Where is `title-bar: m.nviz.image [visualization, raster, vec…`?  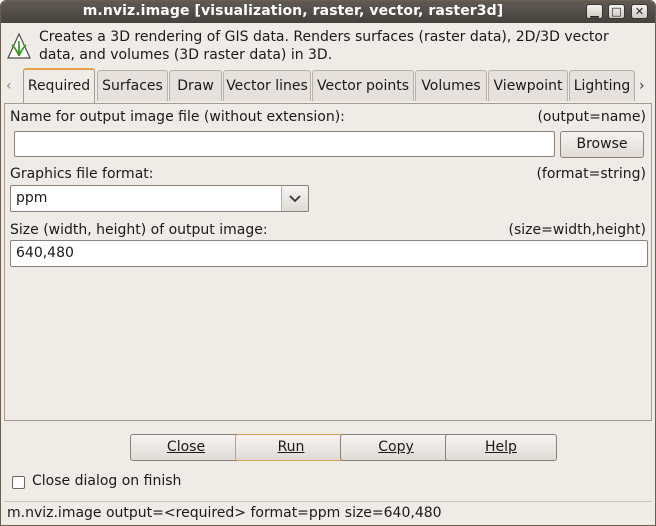
title-bar: m.nviz.image [visualization, raster, vec… is located at coordinates (328, 12).